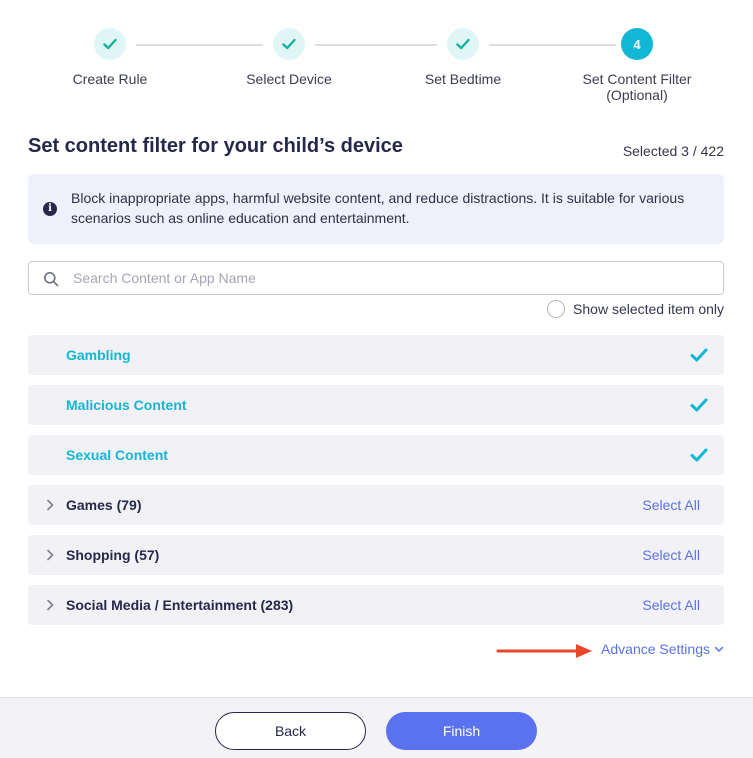 Image resolution: width=753 pixels, height=758 pixels. Describe the element at coordinates (376, 727) in the screenshot. I see `footer-bar: Back Finish` at that location.